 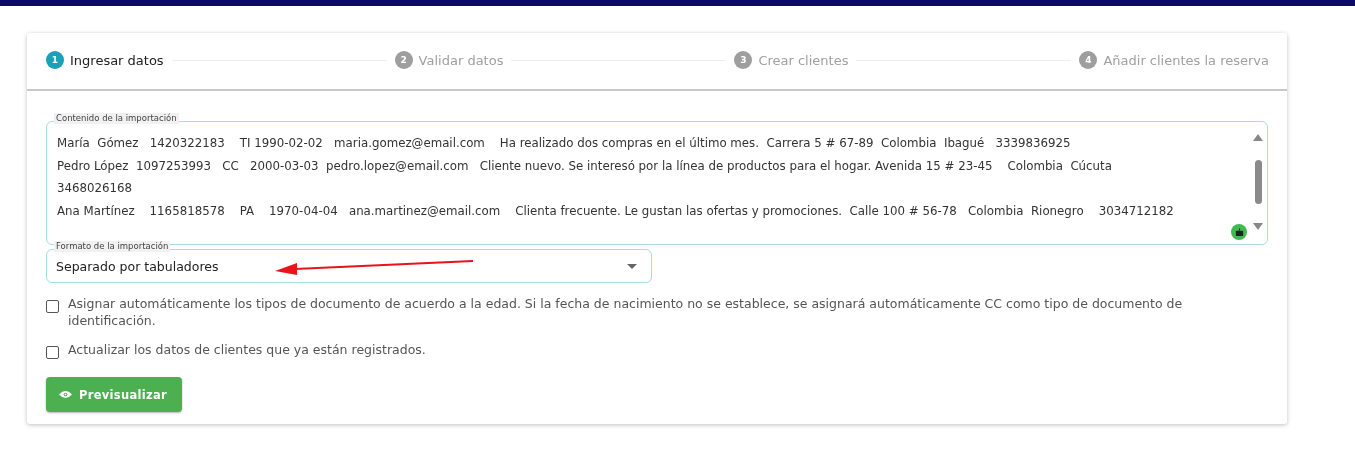 I want to click on scroll-up-icon, so click(x=1258, y=137).